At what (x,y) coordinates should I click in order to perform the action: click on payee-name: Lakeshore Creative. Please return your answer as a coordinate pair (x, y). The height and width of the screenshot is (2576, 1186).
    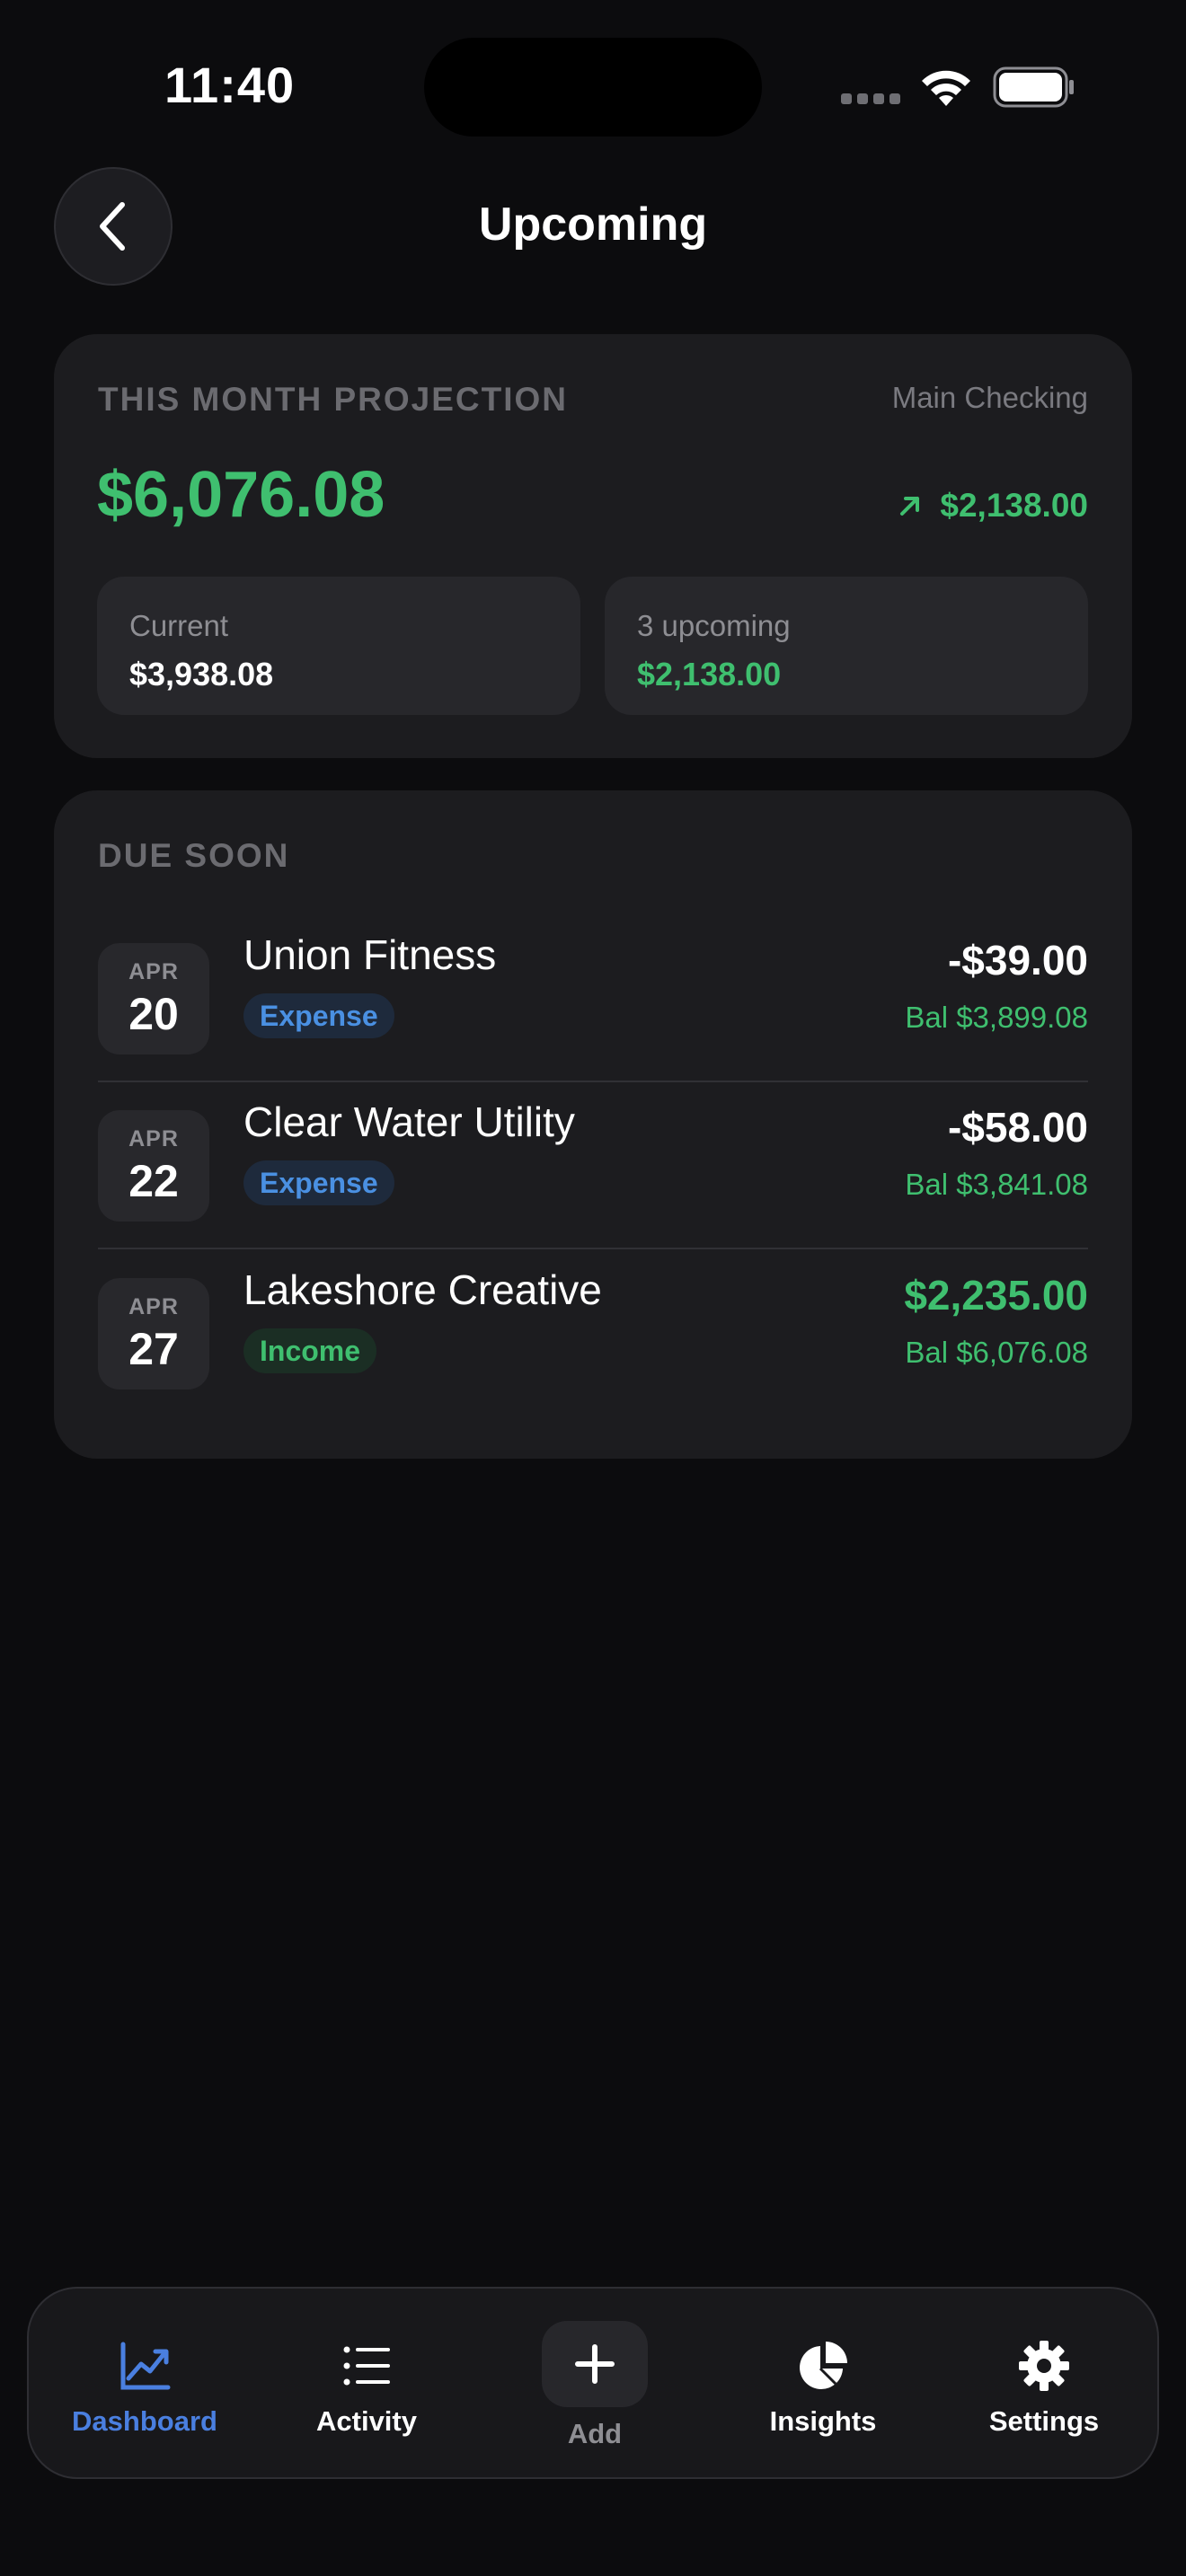
    Looking at the image, I should click on (422, 1289).